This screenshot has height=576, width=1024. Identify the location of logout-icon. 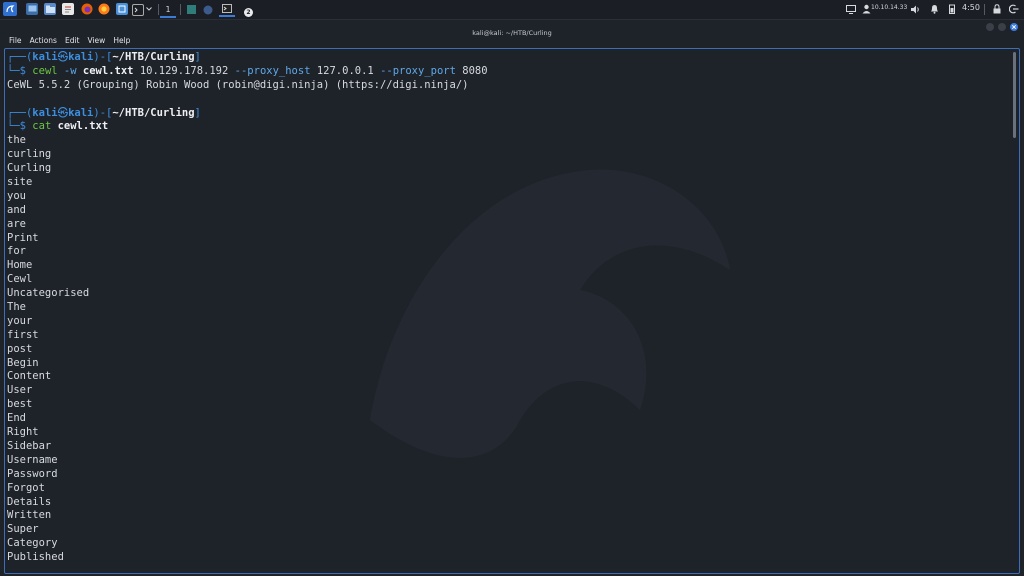
(1014, 9).